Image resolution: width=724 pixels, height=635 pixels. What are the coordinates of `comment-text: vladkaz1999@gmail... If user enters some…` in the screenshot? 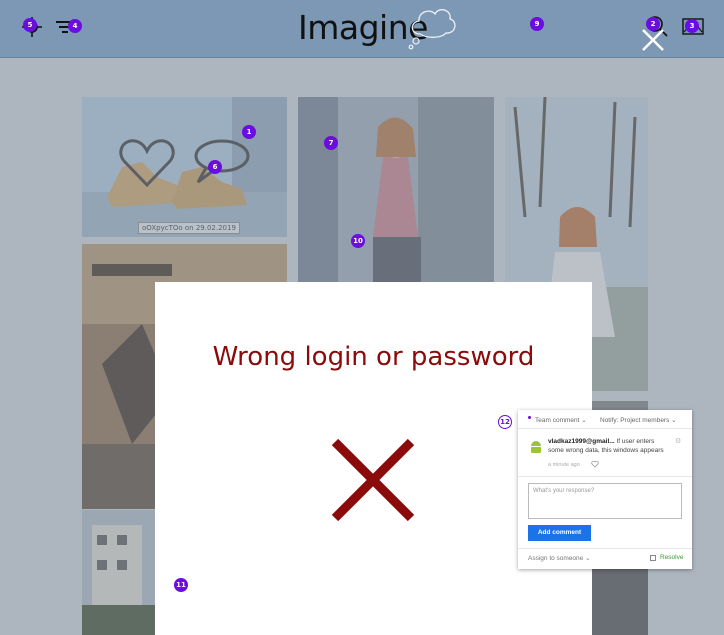 It's located at (608, 446).